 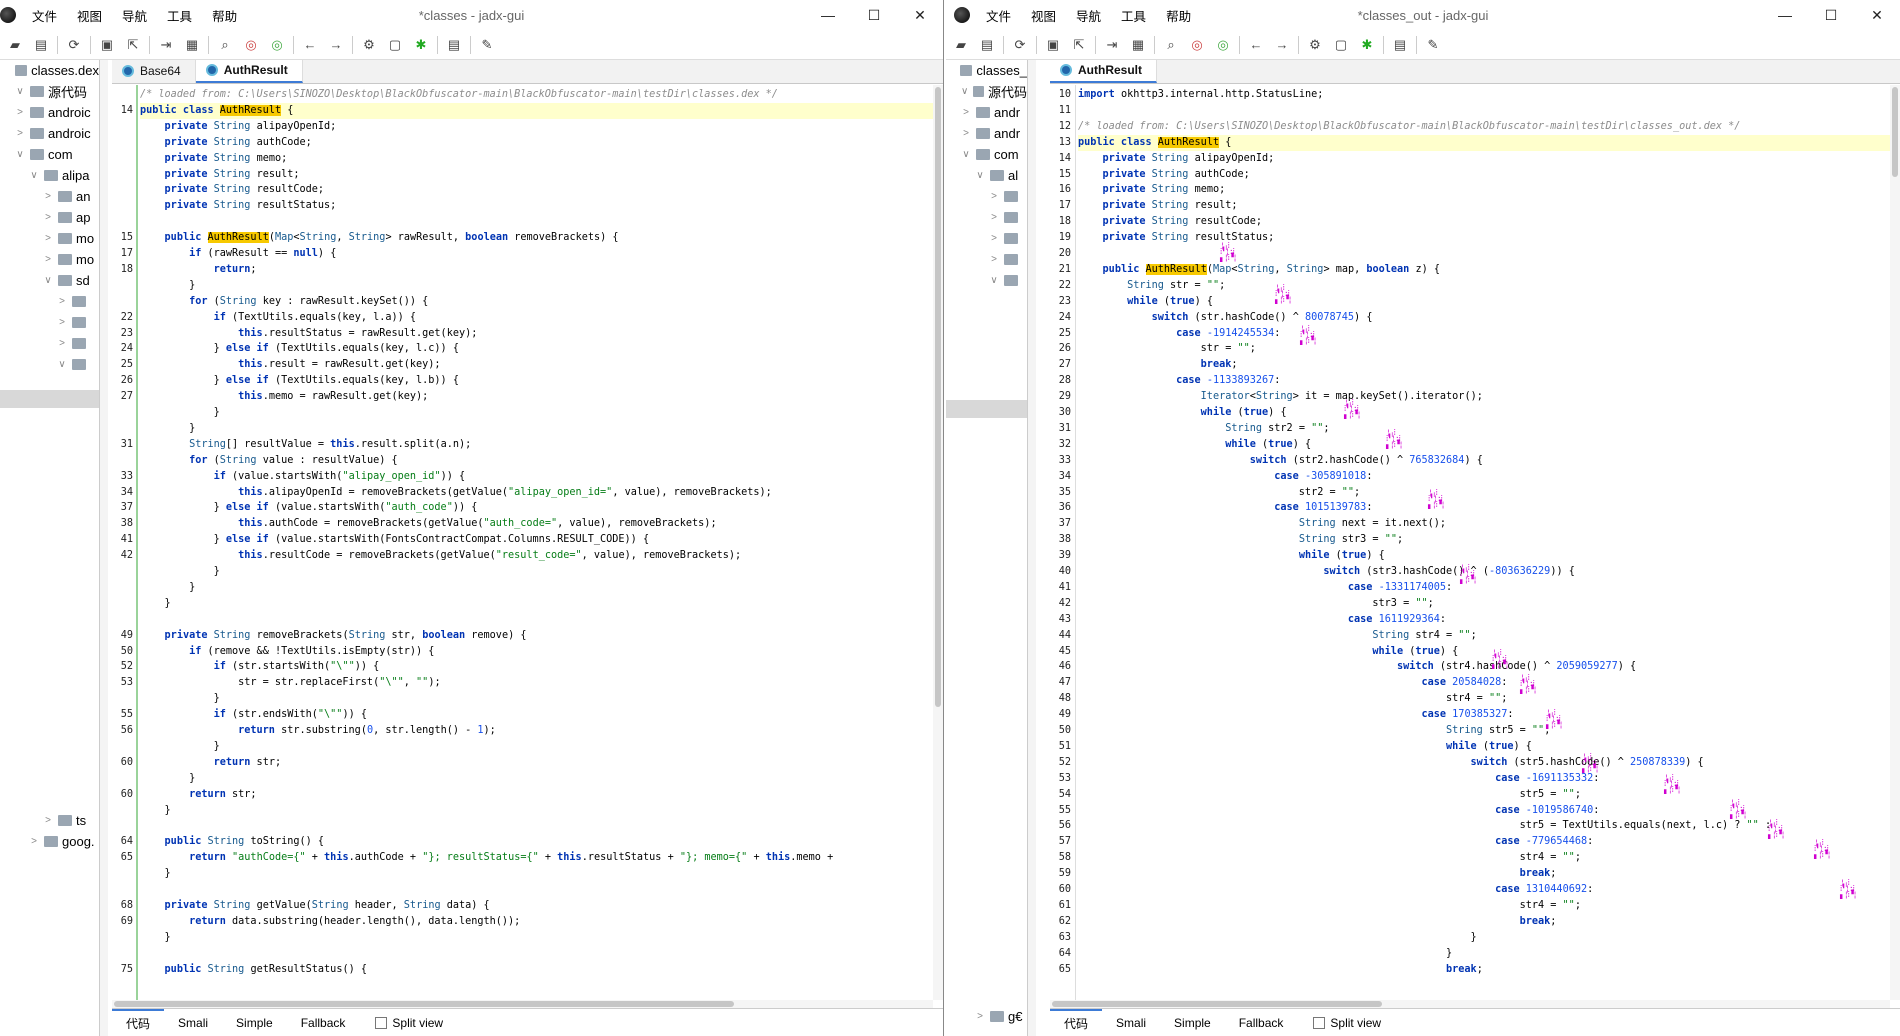 I want to click on quark-icon: ▢, so click(x=1341, y=45).